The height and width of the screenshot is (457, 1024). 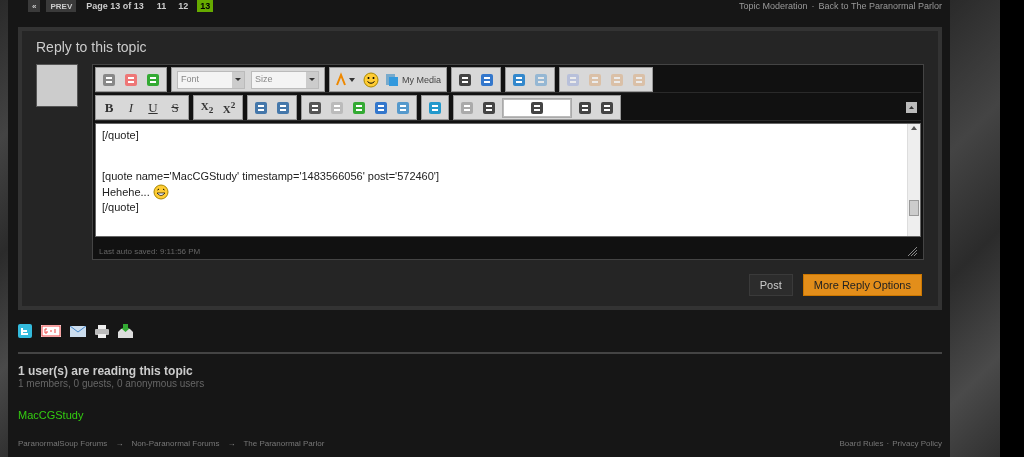 I want to click on scroll-thumb, so click(x=914, y=208).